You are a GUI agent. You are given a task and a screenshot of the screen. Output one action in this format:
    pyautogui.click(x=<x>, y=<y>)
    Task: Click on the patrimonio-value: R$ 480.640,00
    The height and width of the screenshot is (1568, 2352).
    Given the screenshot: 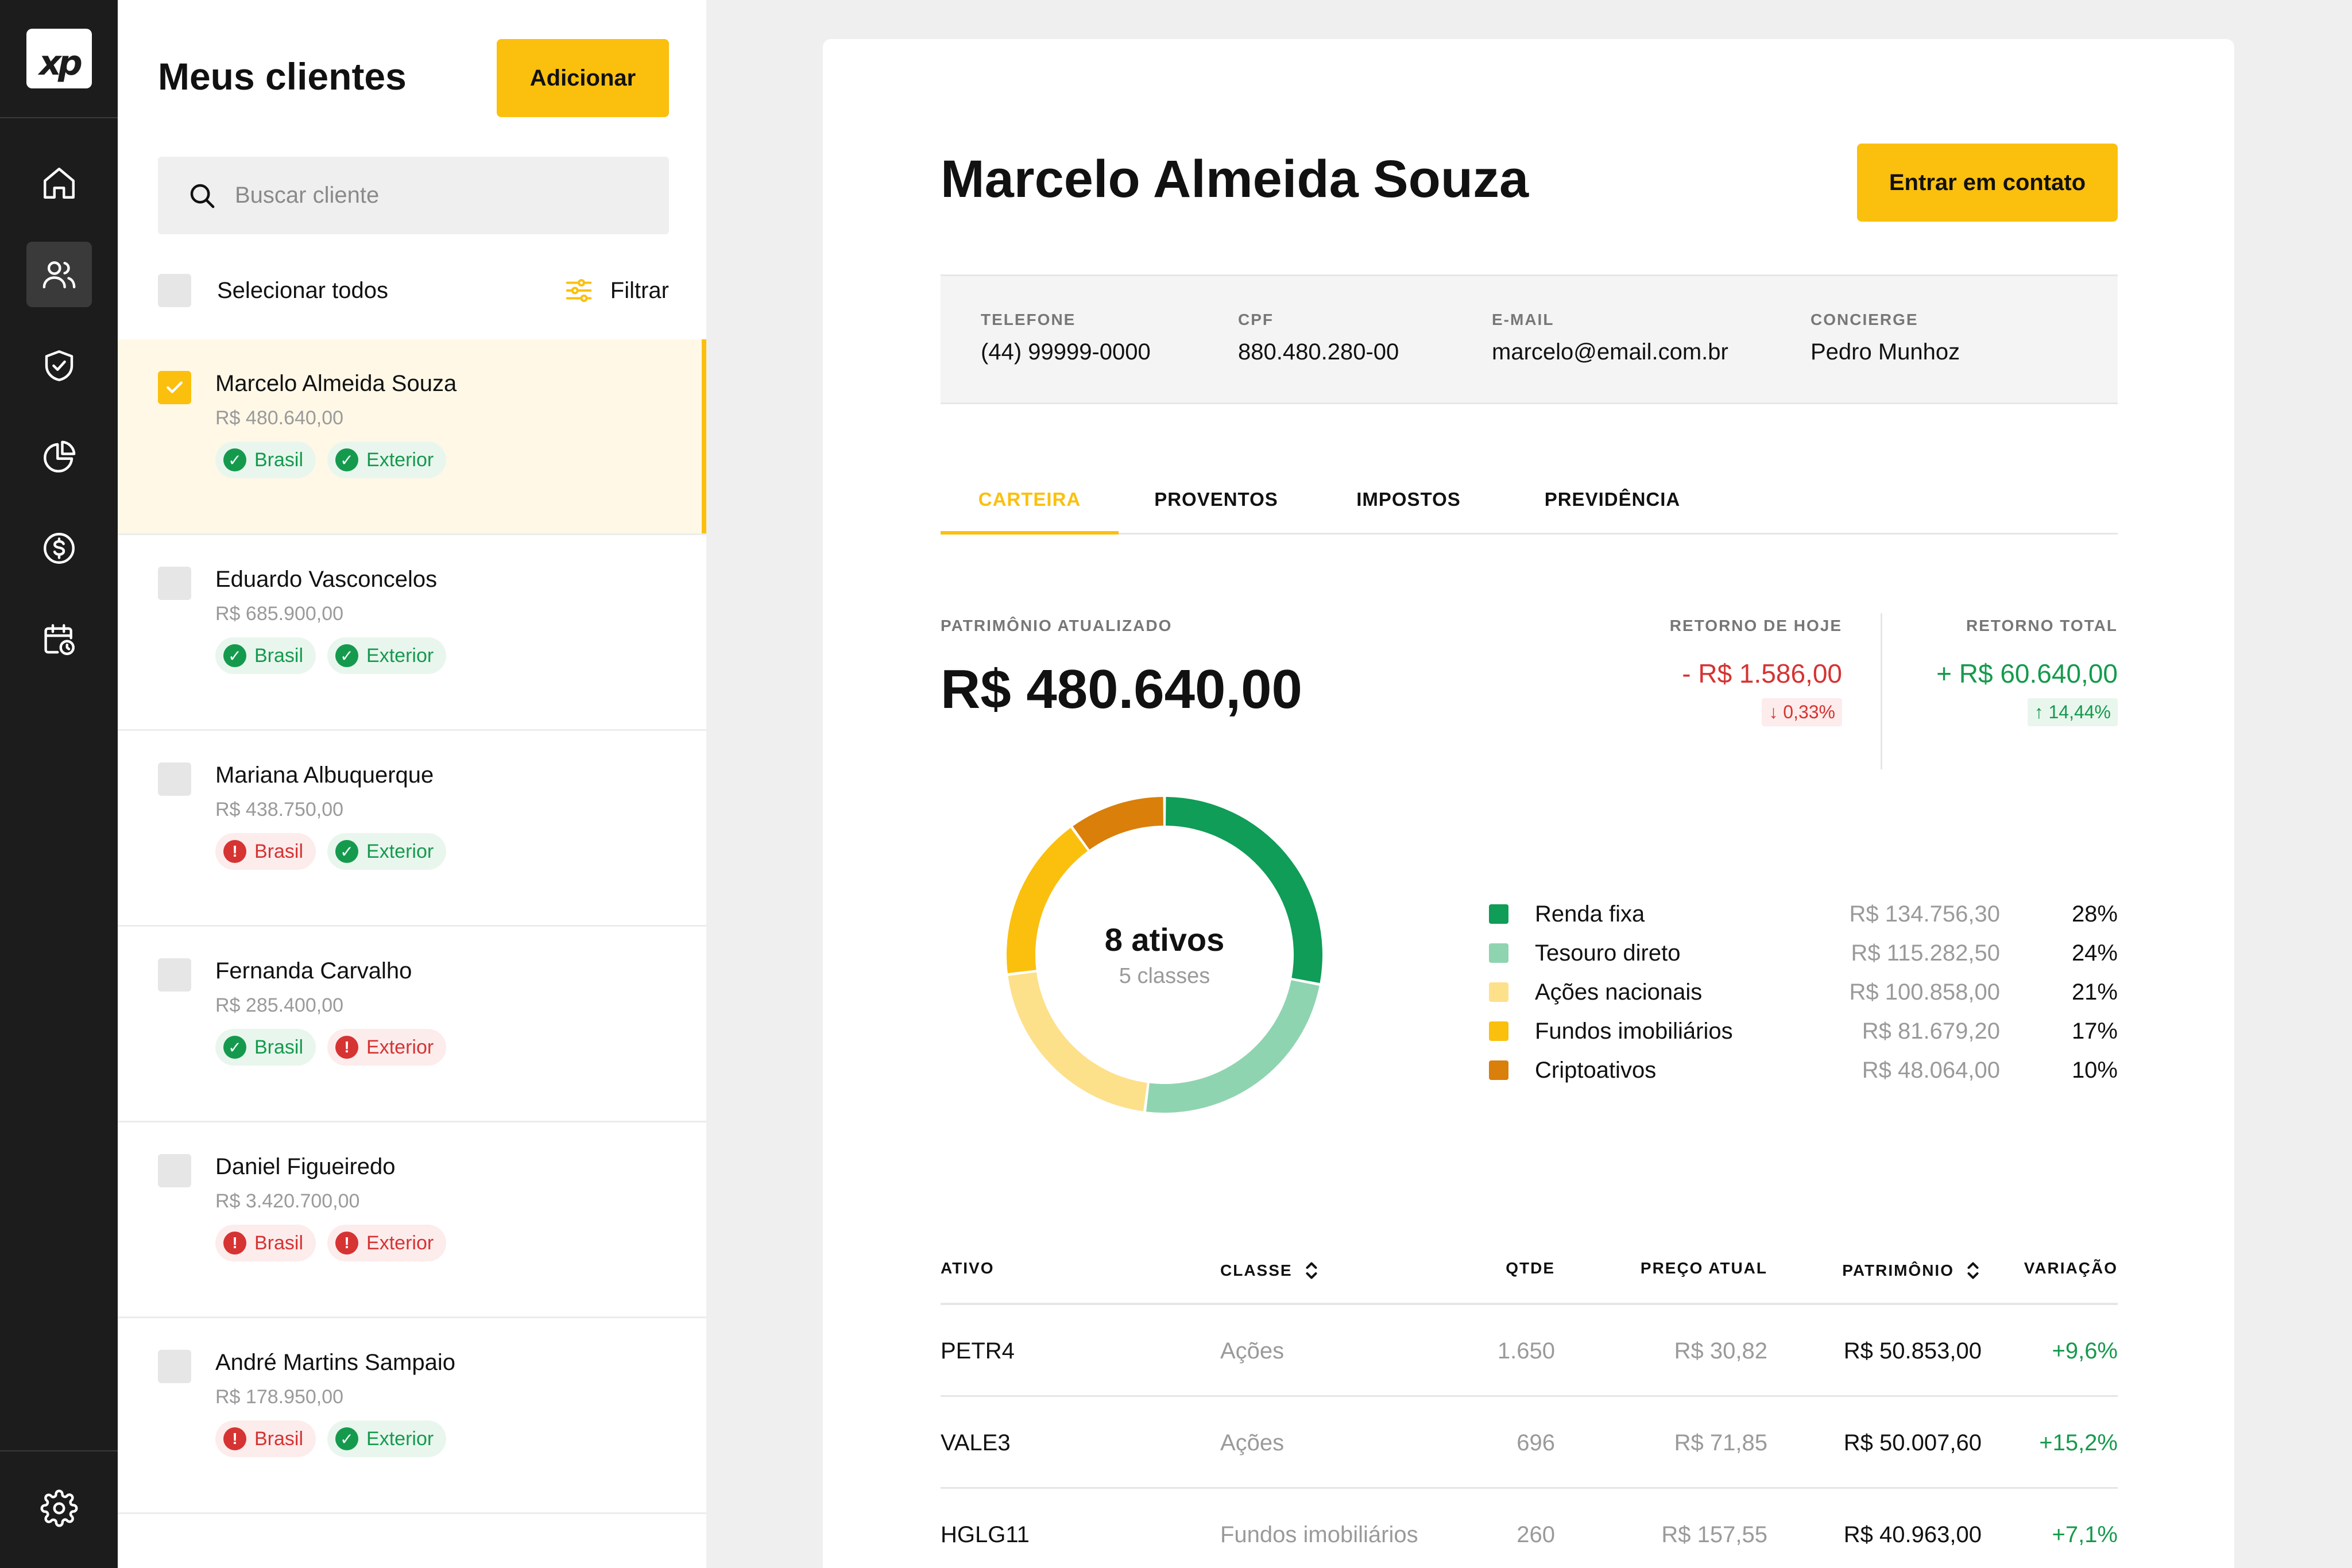 What is the action you would take?
    pyautogui.click(x=1121, y=689)
    